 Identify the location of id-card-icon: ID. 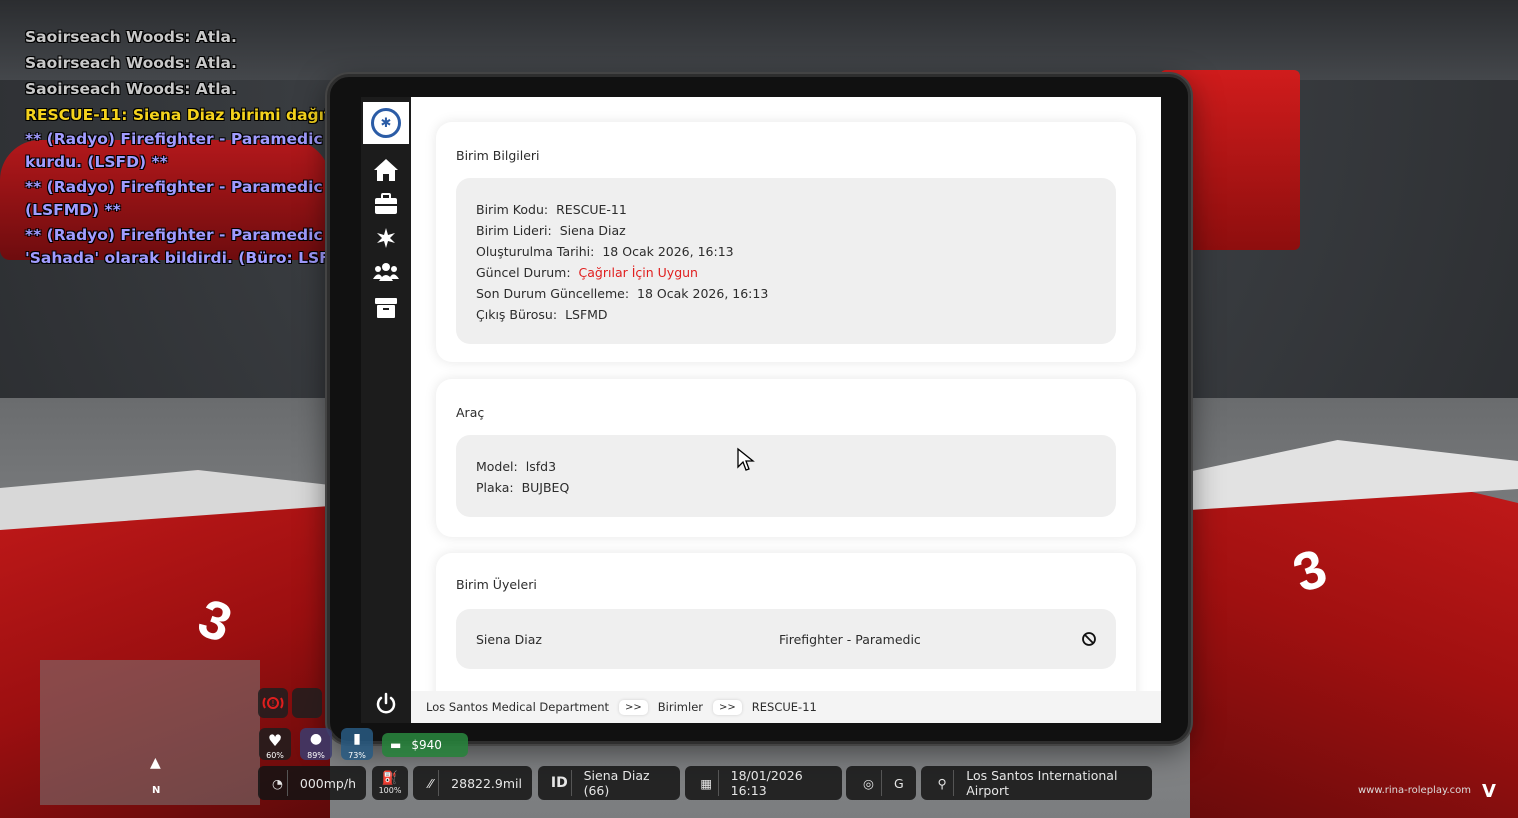
(560, 783).